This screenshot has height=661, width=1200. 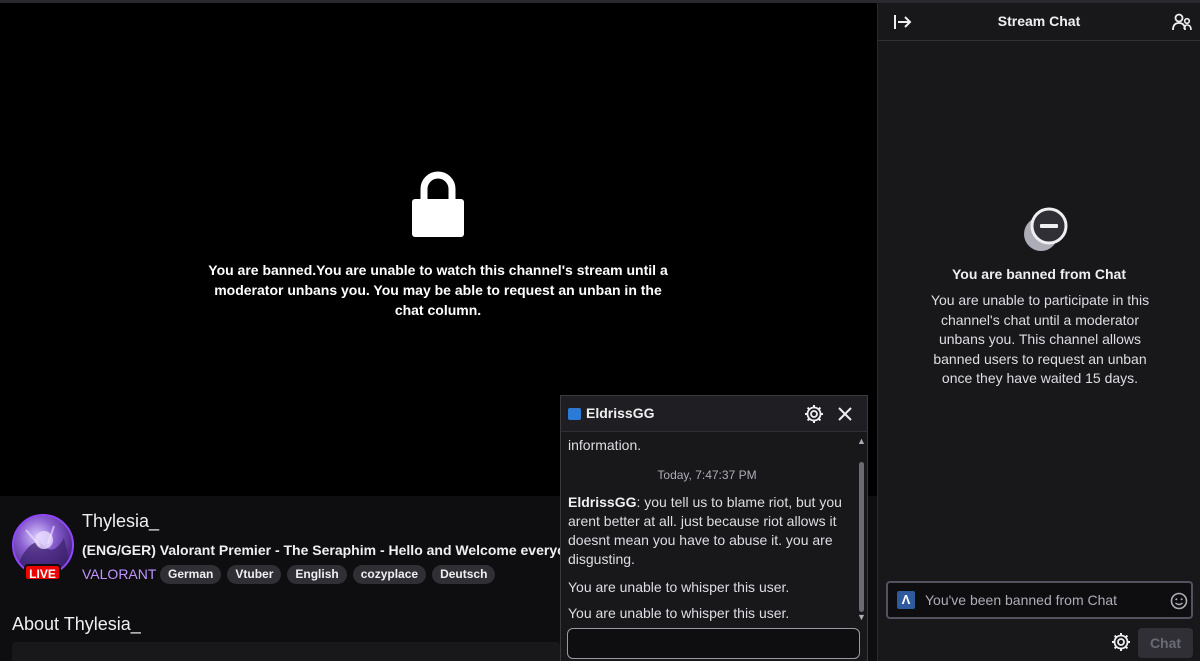 I want to click on lock-icon, so click(x=438, y=204).